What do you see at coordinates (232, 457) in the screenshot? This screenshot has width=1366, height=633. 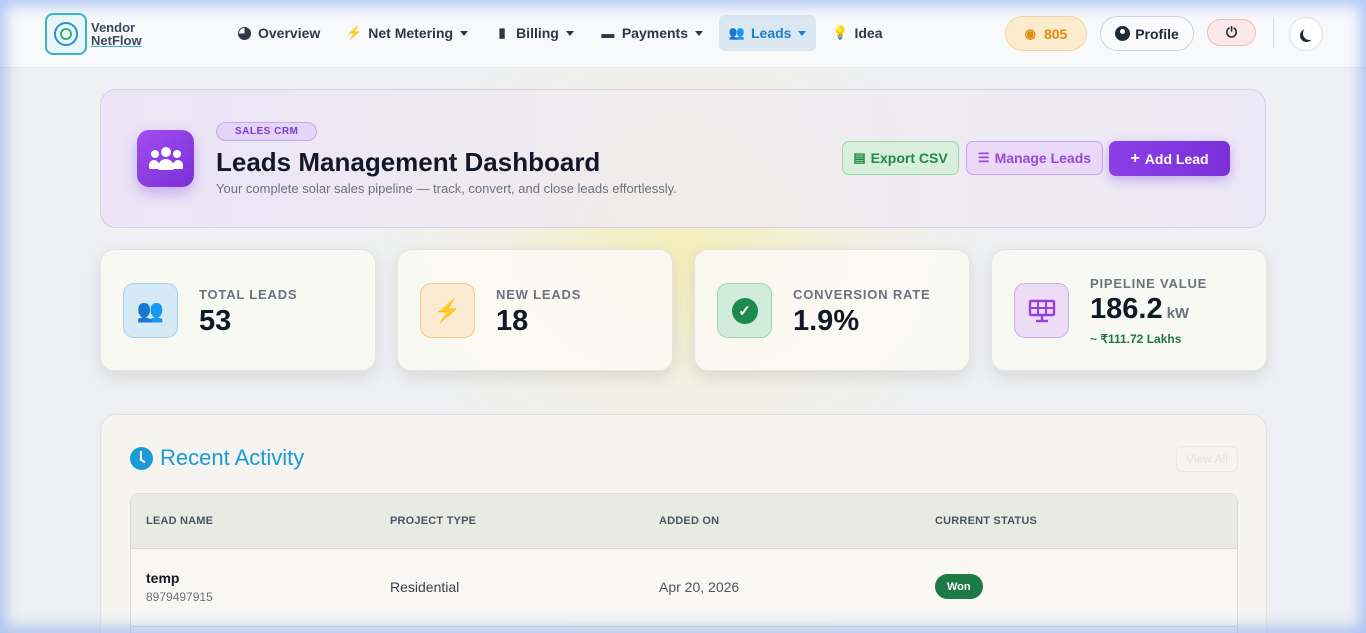 I see `section-title: Recent Activity` at bounding box center [232, 457].